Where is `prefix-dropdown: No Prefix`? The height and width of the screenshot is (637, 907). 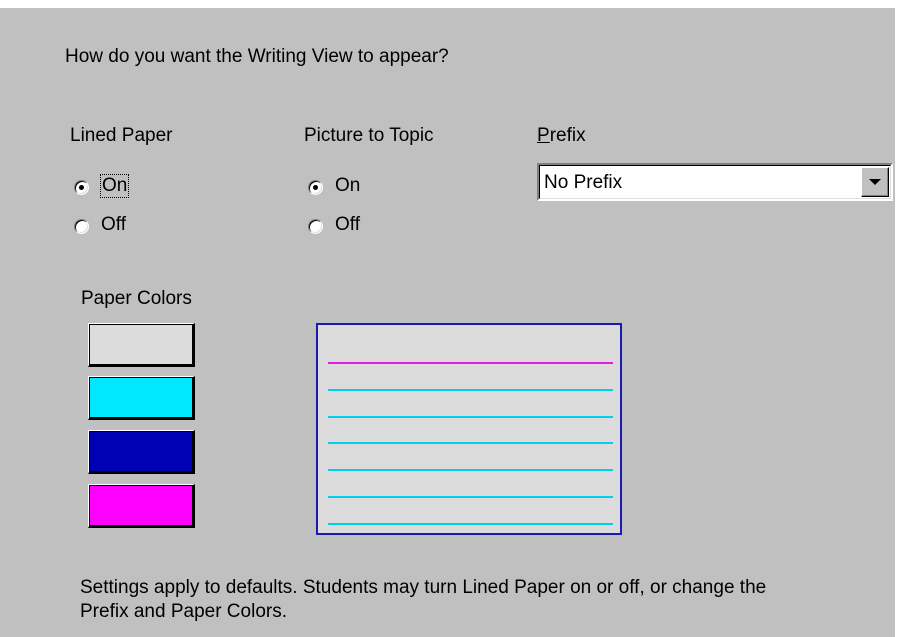
prefix-dropdown: No Prefix is located at coordinates (715, 182).